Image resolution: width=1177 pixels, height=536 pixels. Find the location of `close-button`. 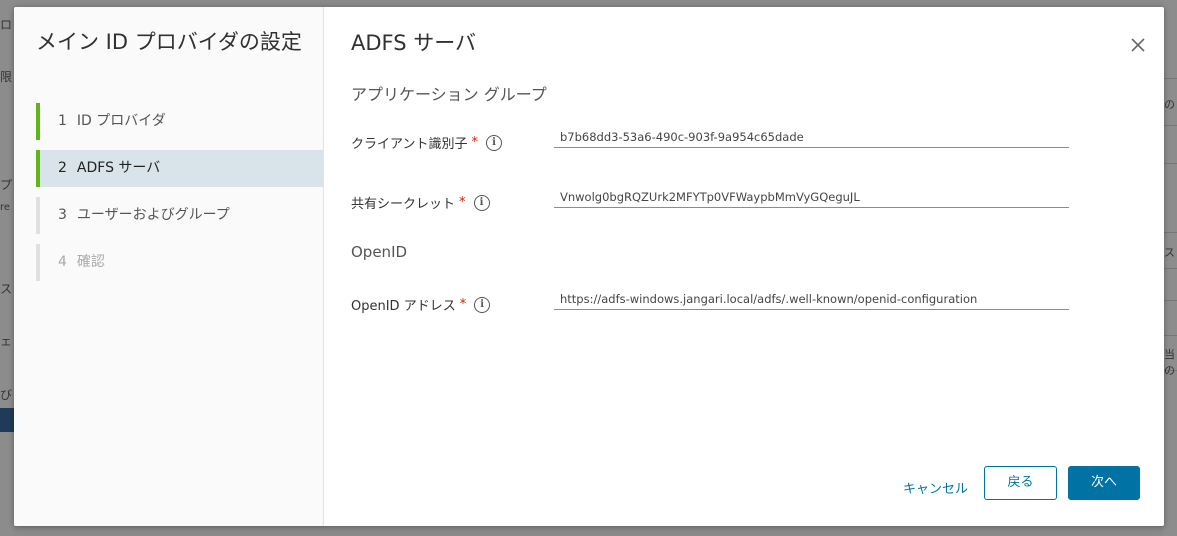

close-button is located at coordinates (1138, 45).